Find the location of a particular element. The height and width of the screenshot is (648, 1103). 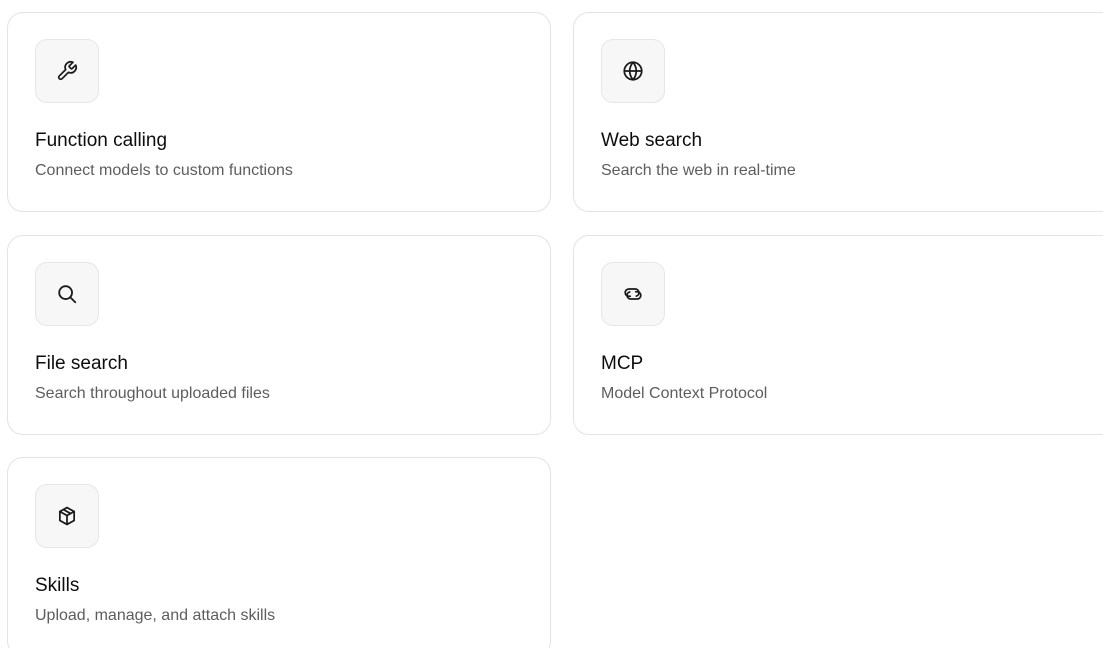

tool-title: MCP is located at coordinates (622, 363).